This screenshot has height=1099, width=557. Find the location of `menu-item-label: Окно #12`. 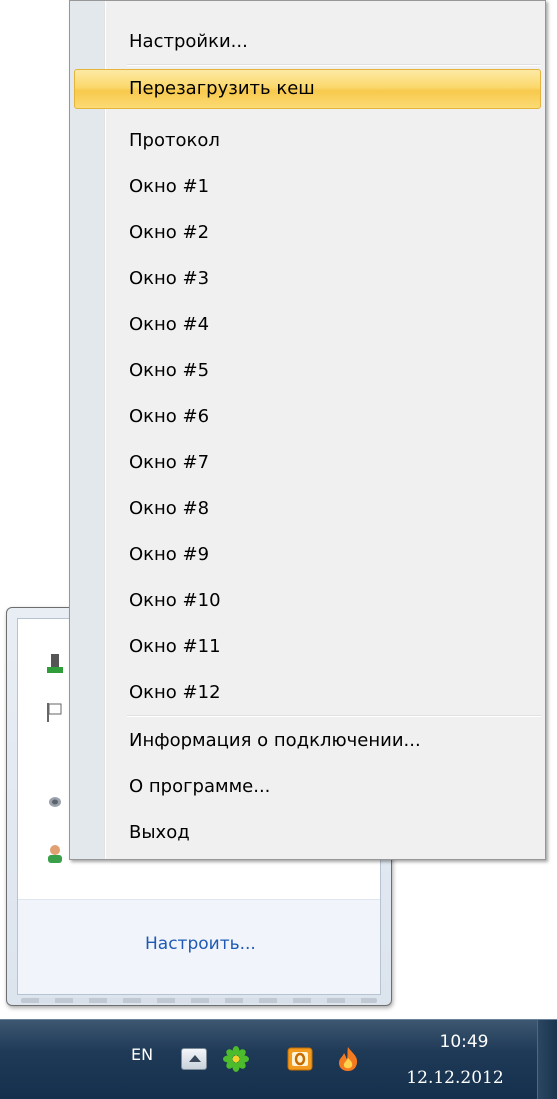

menu-item-label: Окно #12 is located at coordinates (175, 692).